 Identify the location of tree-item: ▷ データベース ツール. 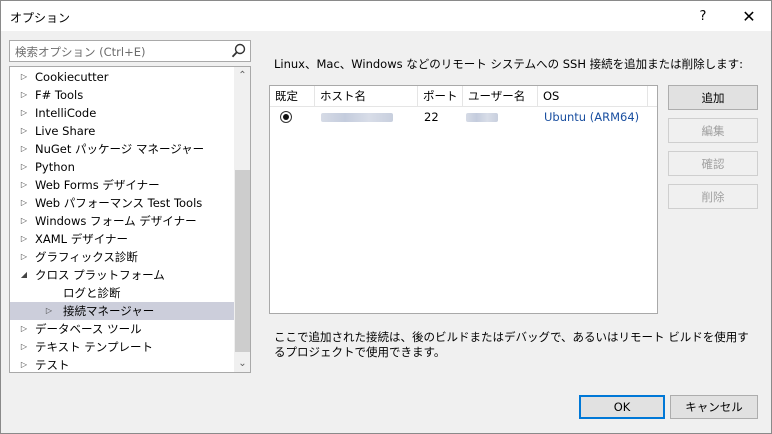
(122, 329).